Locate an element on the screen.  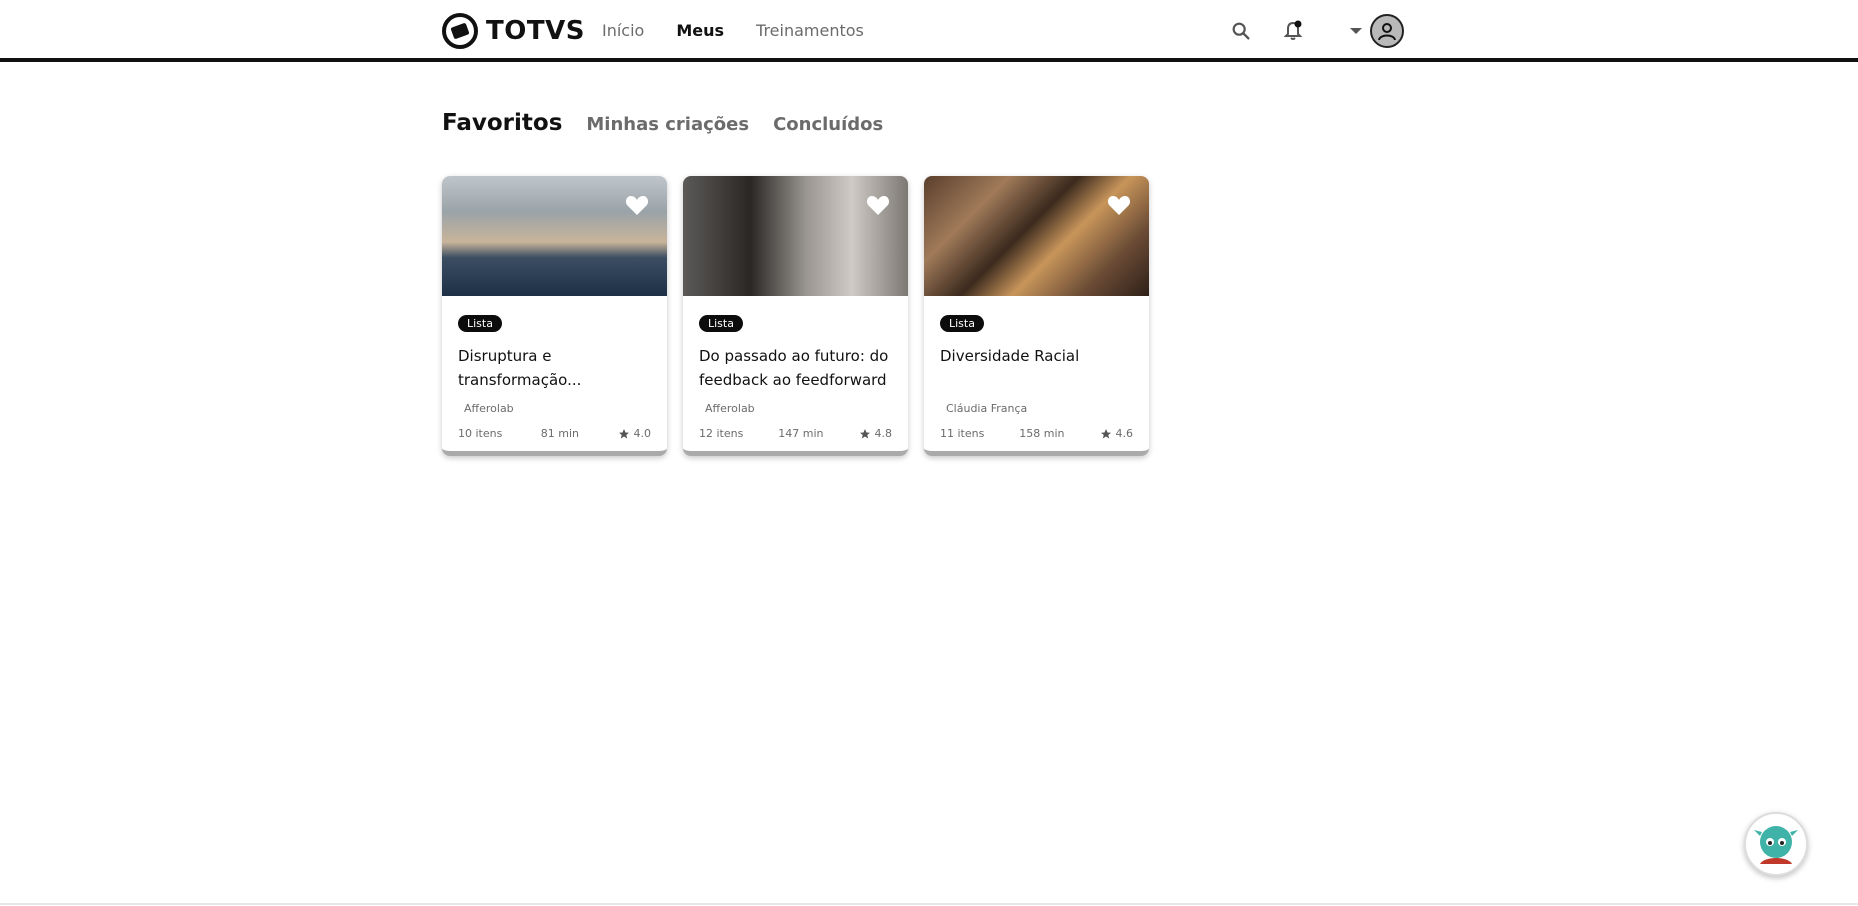
virtual-assistant-button is located at coordinates (1776, 844).